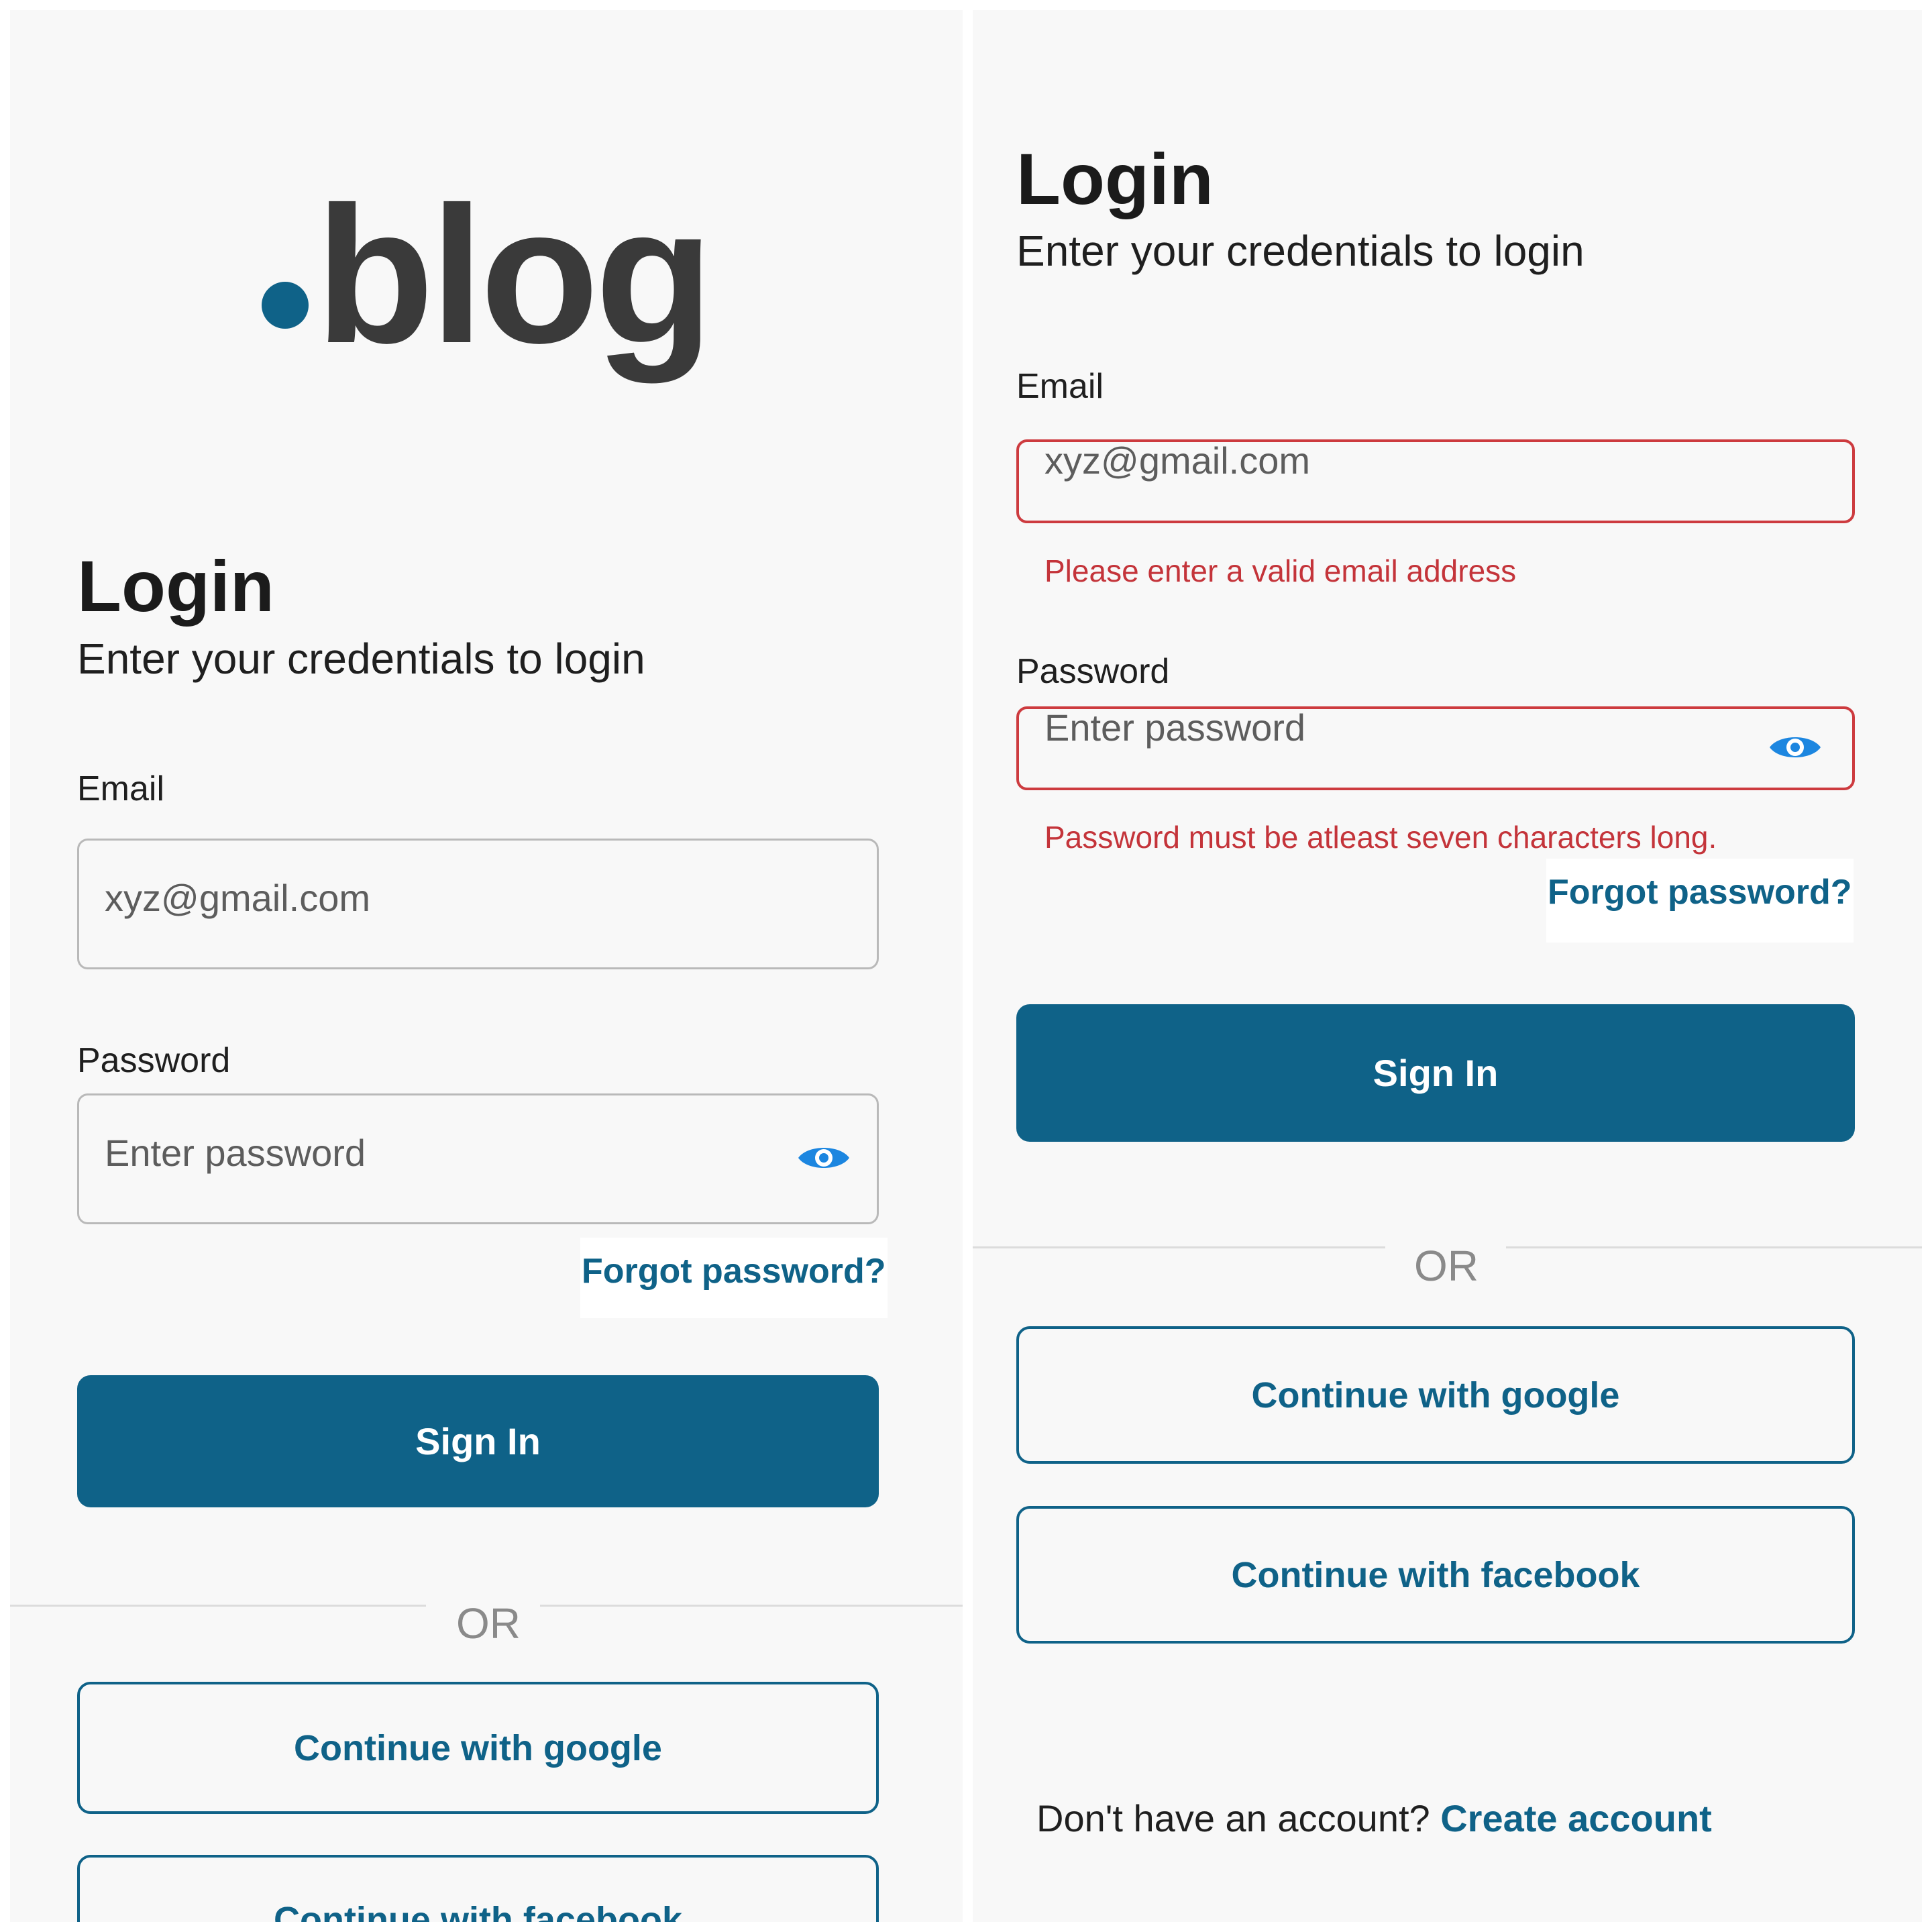  I want to click on continue-facebook-label: Continue with facebook, so click(477, 1911).